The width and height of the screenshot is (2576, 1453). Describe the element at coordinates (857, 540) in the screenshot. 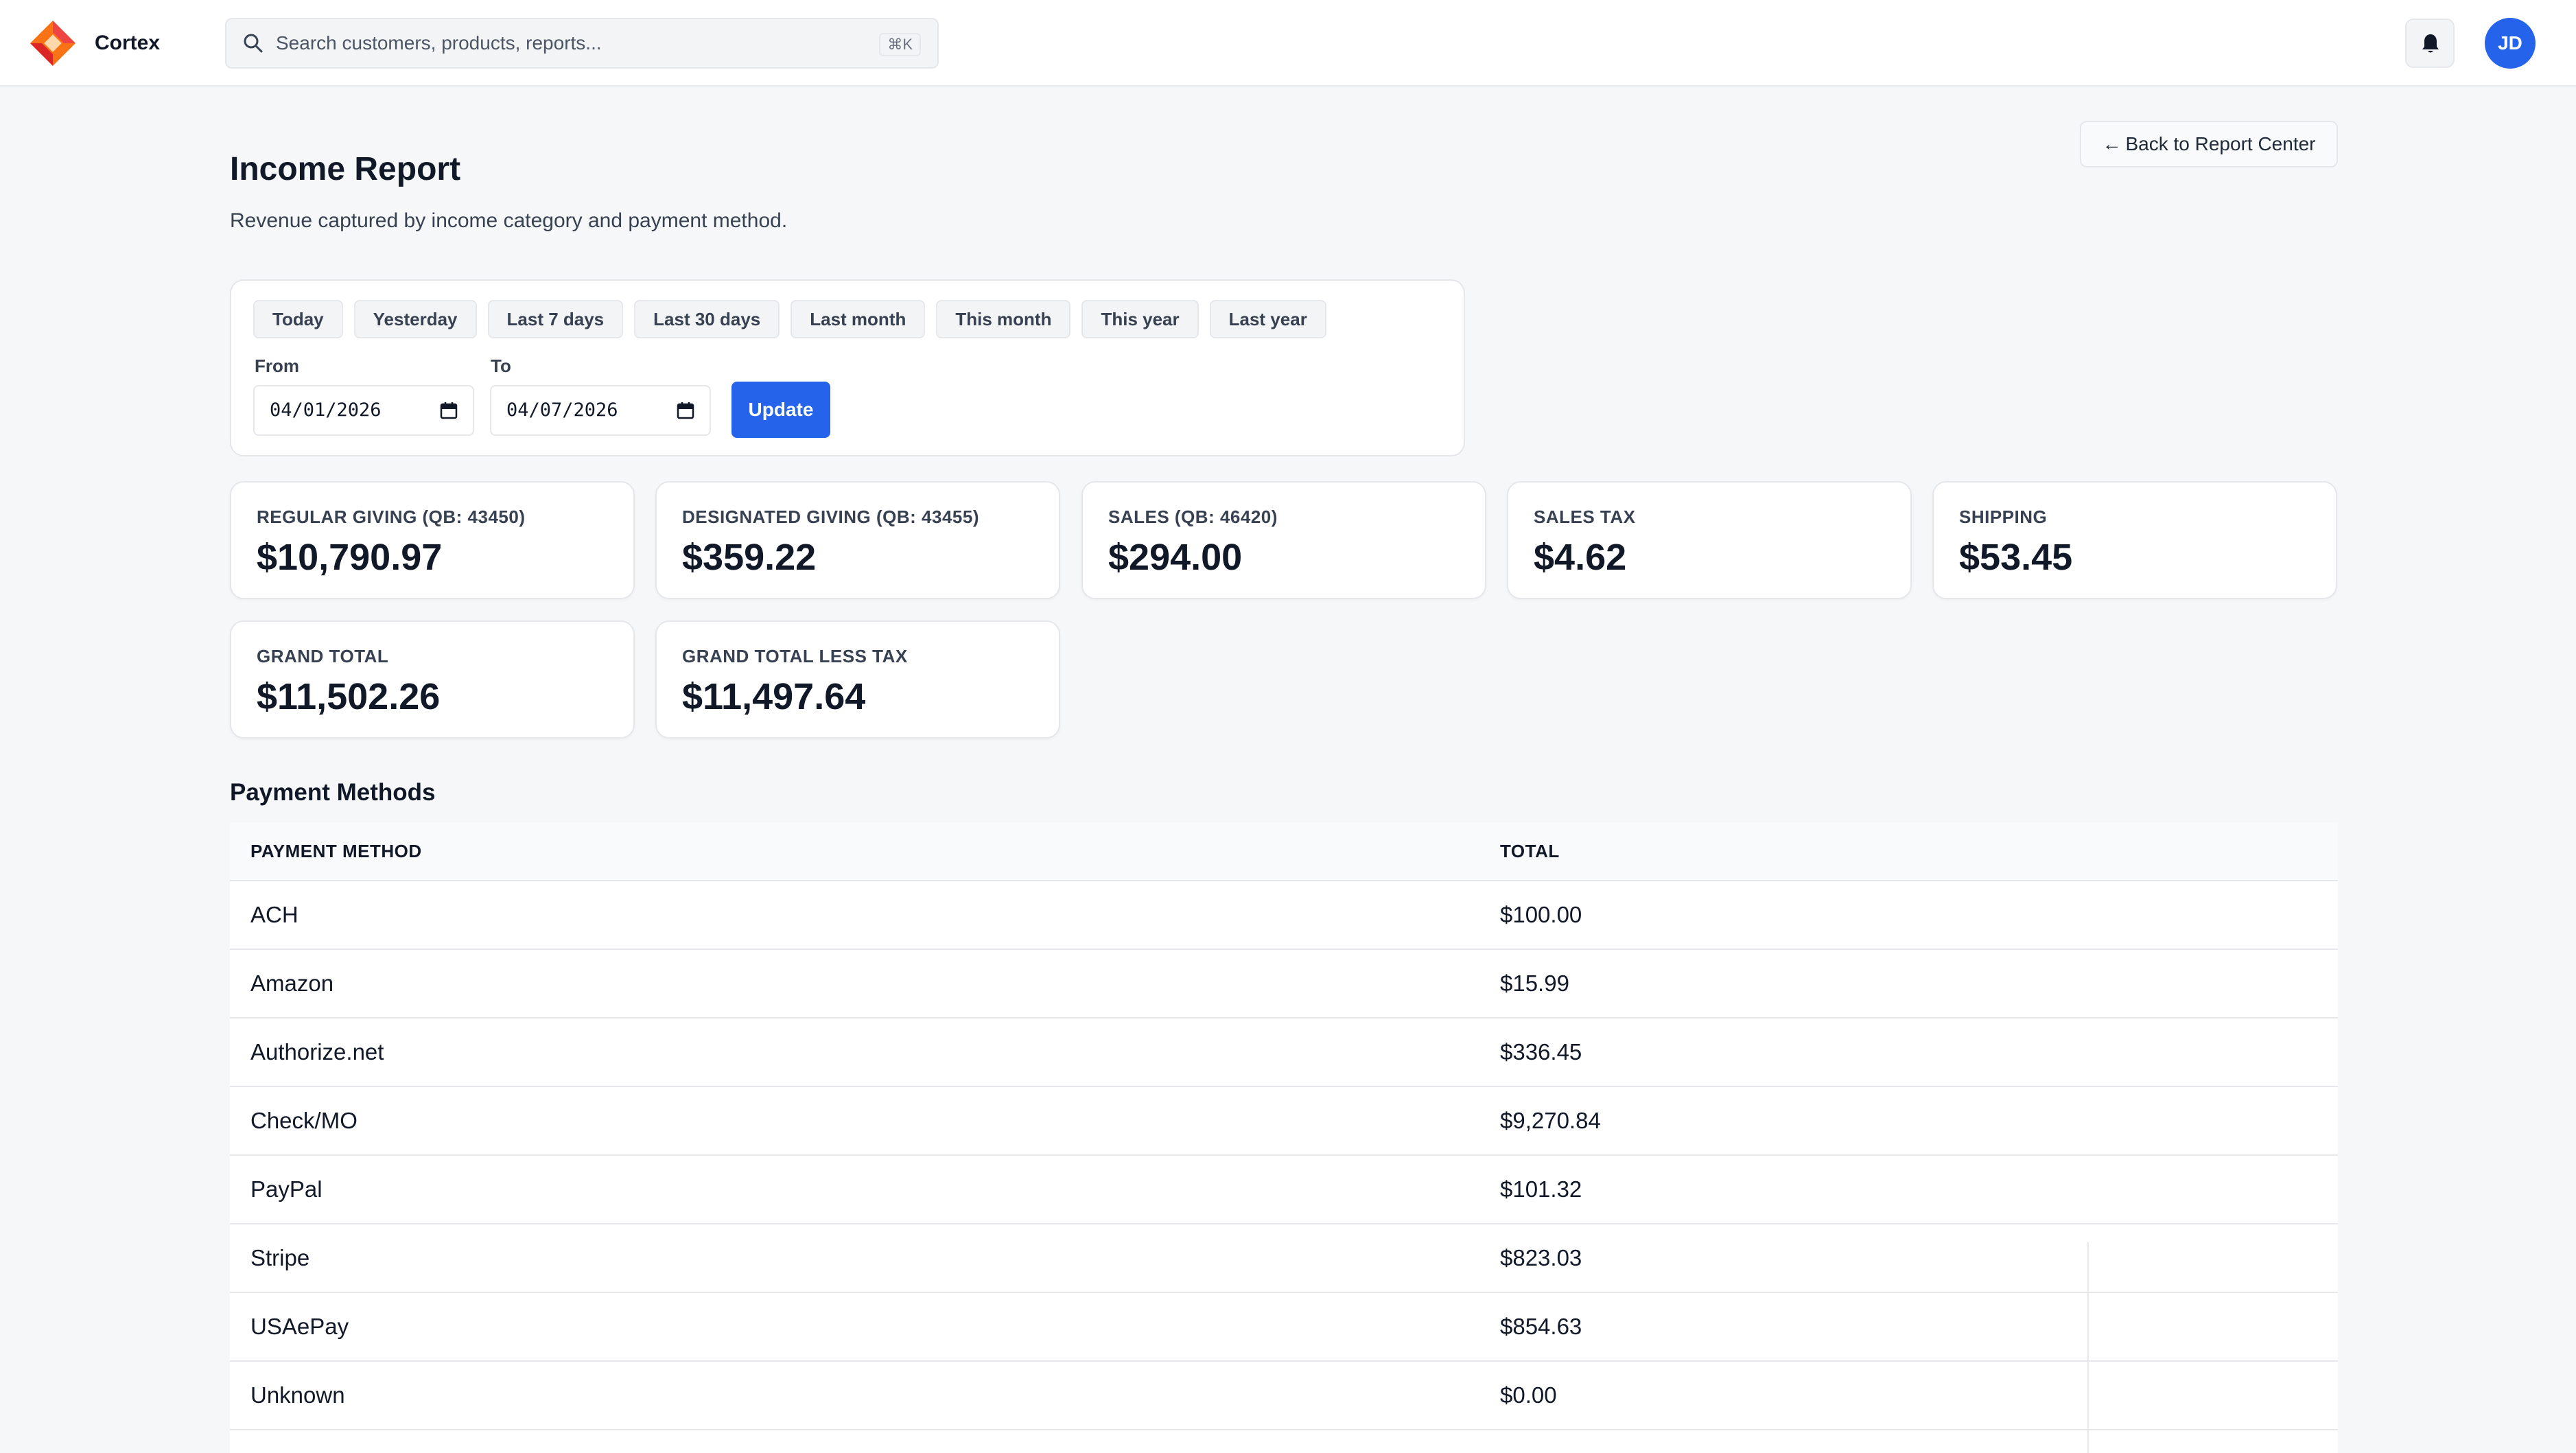

I see `stat-card-designated-giving: DESIGNATED GIVING (QB: 43455) $359.22` at that location.